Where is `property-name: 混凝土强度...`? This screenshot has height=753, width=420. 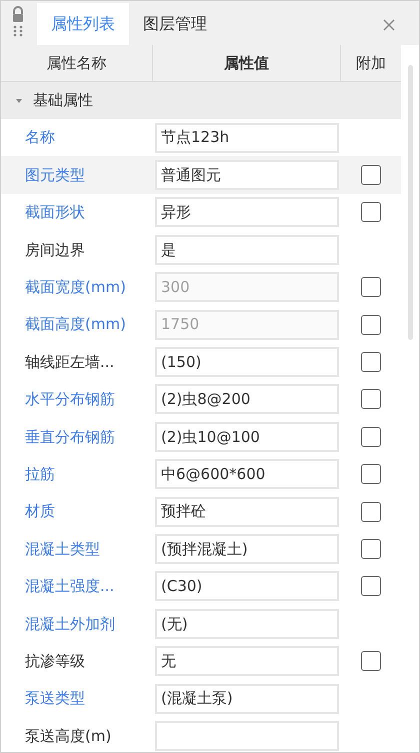 property-name: 混凝土强度... is located at coordinates (77, 586).